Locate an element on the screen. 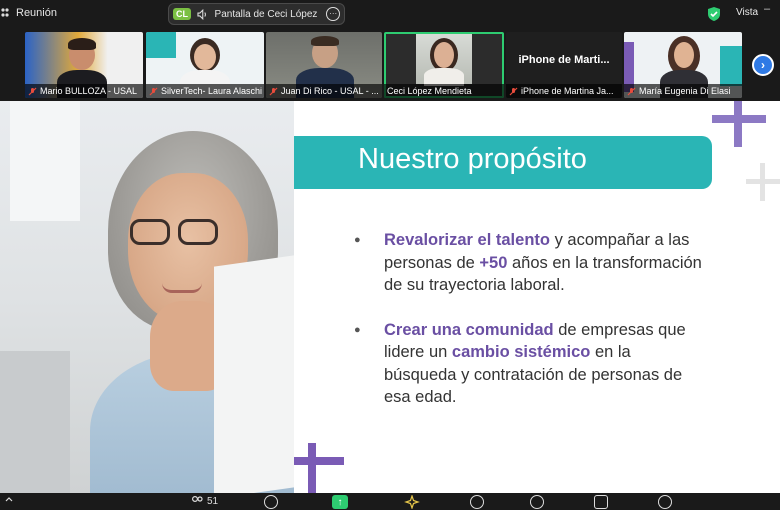  participant-name-label: Ceci López Mendieta is located at coordinates (444, 91).